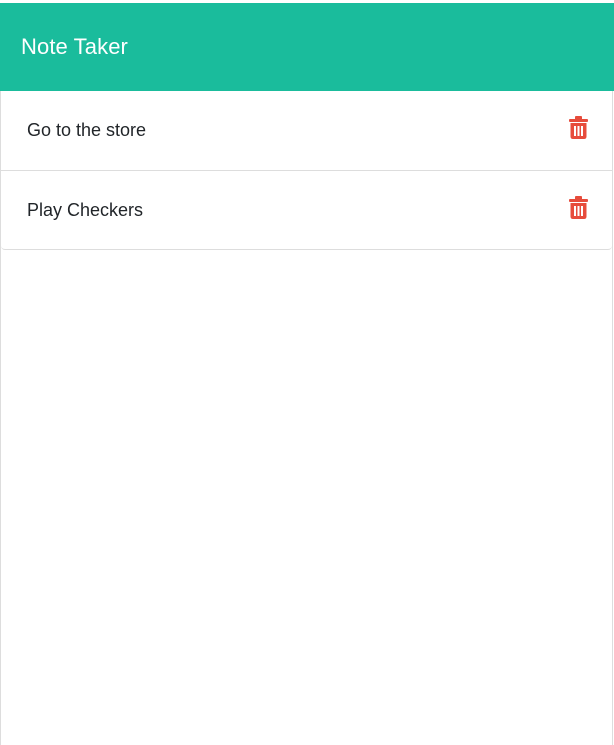 Image resolution: width=614 pixels, height=745 pixels. Describe the element at coordinates (85, 210) in the screenshot. I see `note-title: Play Checkers` at that location.